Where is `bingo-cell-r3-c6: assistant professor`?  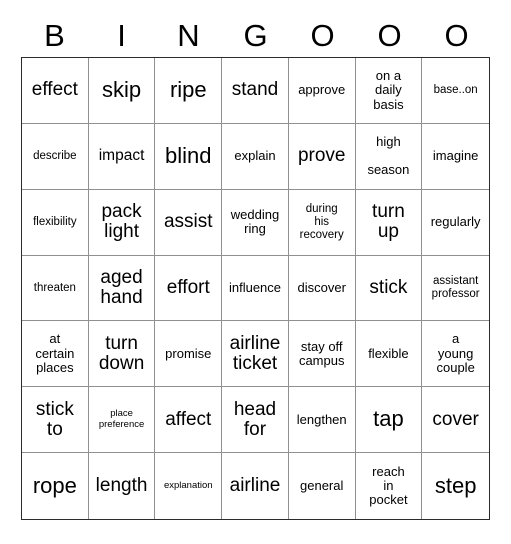 bingo-cell-r3-c6: assistant professor is located at coordinates (455, 288).